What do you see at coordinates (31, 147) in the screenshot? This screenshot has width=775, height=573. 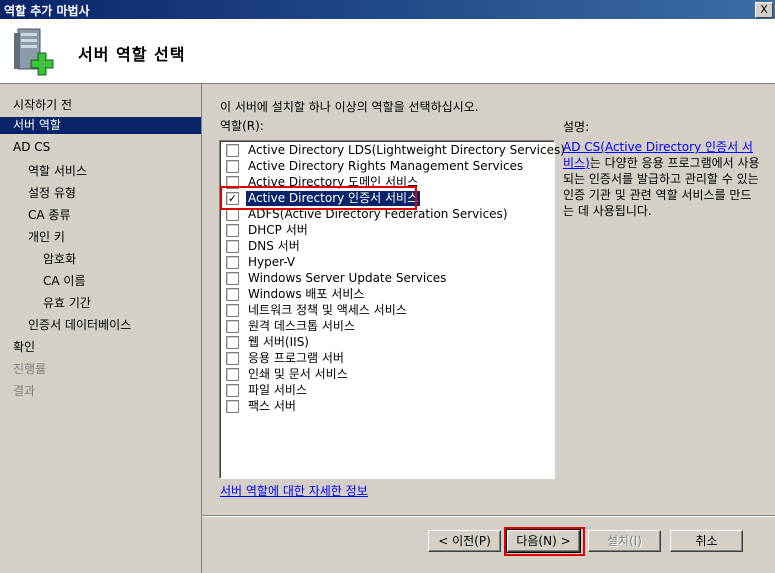 I see `step-ad-cs: AD CS` at bounding box center [31, 147].